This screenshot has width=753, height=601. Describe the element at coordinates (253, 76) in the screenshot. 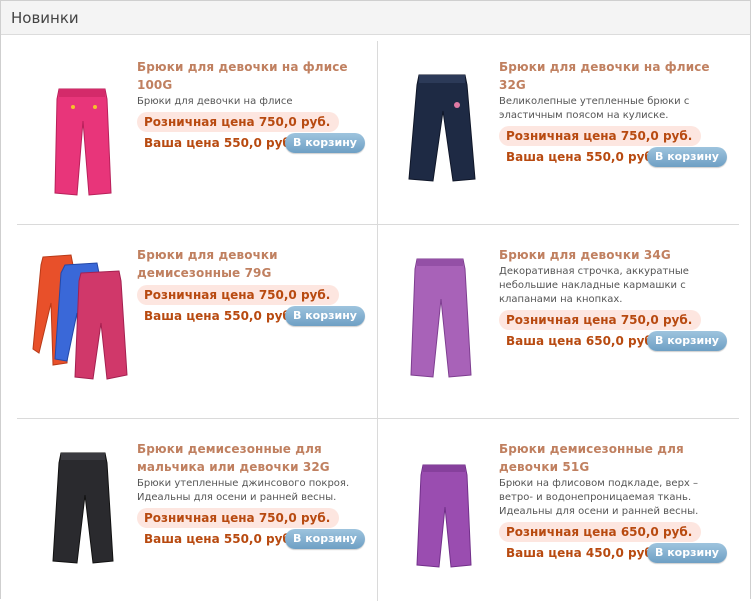

I see `product-title: Брюки для девочки на флисе 100G` at that location.